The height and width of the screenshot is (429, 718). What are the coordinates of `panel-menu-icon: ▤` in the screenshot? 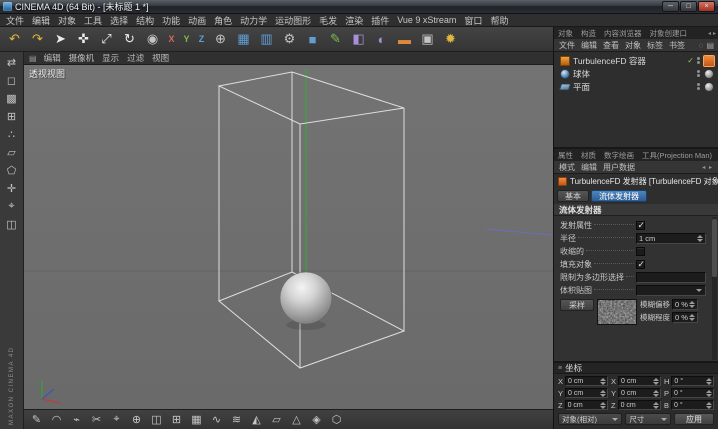 It's located at (710, 45).